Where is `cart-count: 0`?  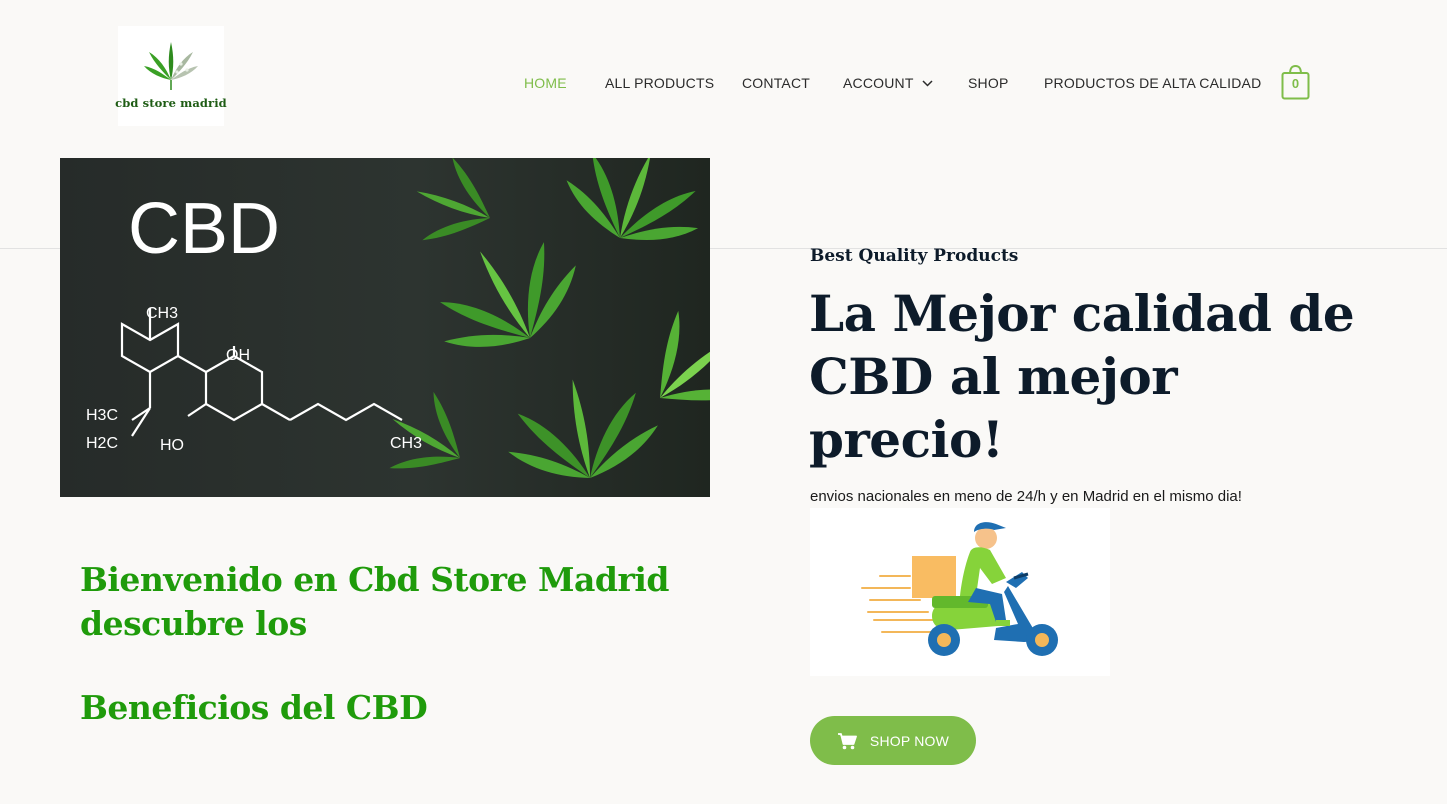
cart-count: 0 is located at coordinates (1295, 83).